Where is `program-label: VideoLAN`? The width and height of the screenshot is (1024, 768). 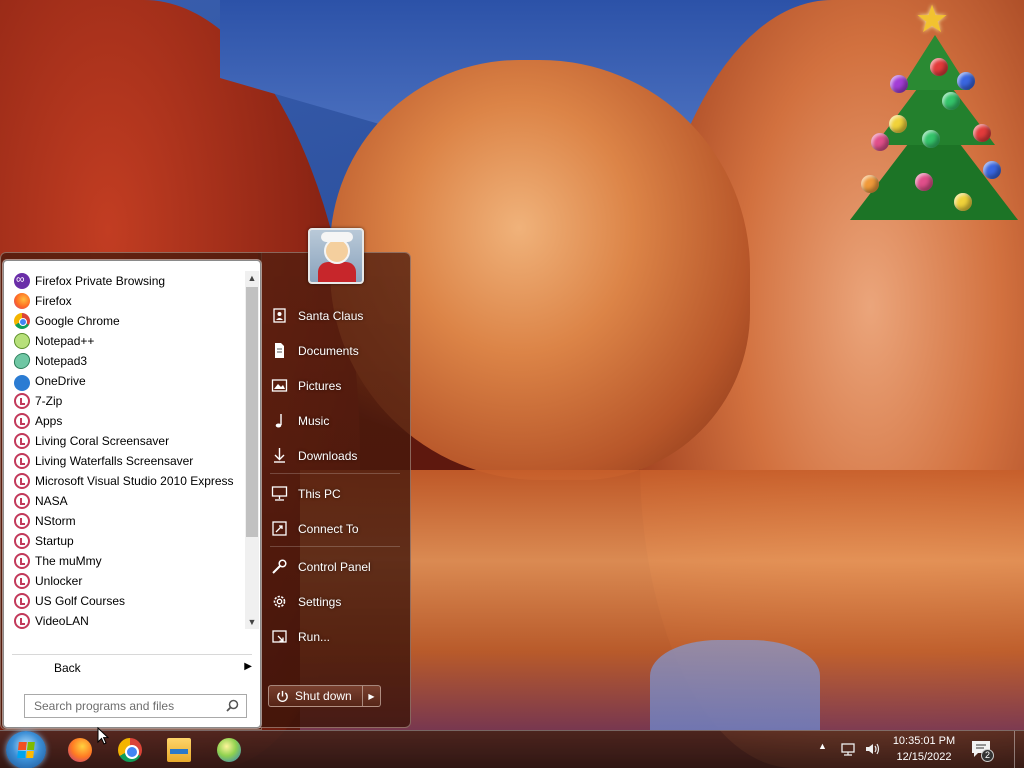 program-label: VideoLAN is located at coordinates (62, 621).